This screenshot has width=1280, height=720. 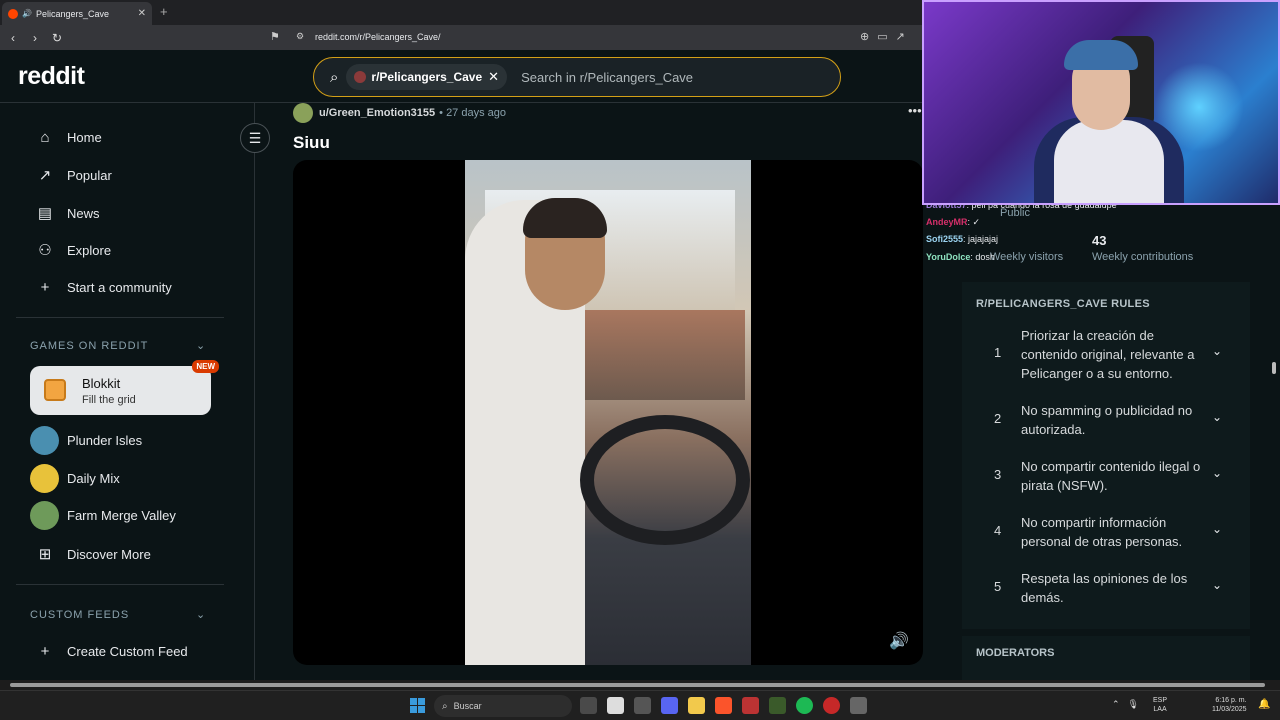 What do you see at coordinates (103, 287) in the screenshot?
I see `nav-start-community: + Start a community` at bounding box center [103, 287].